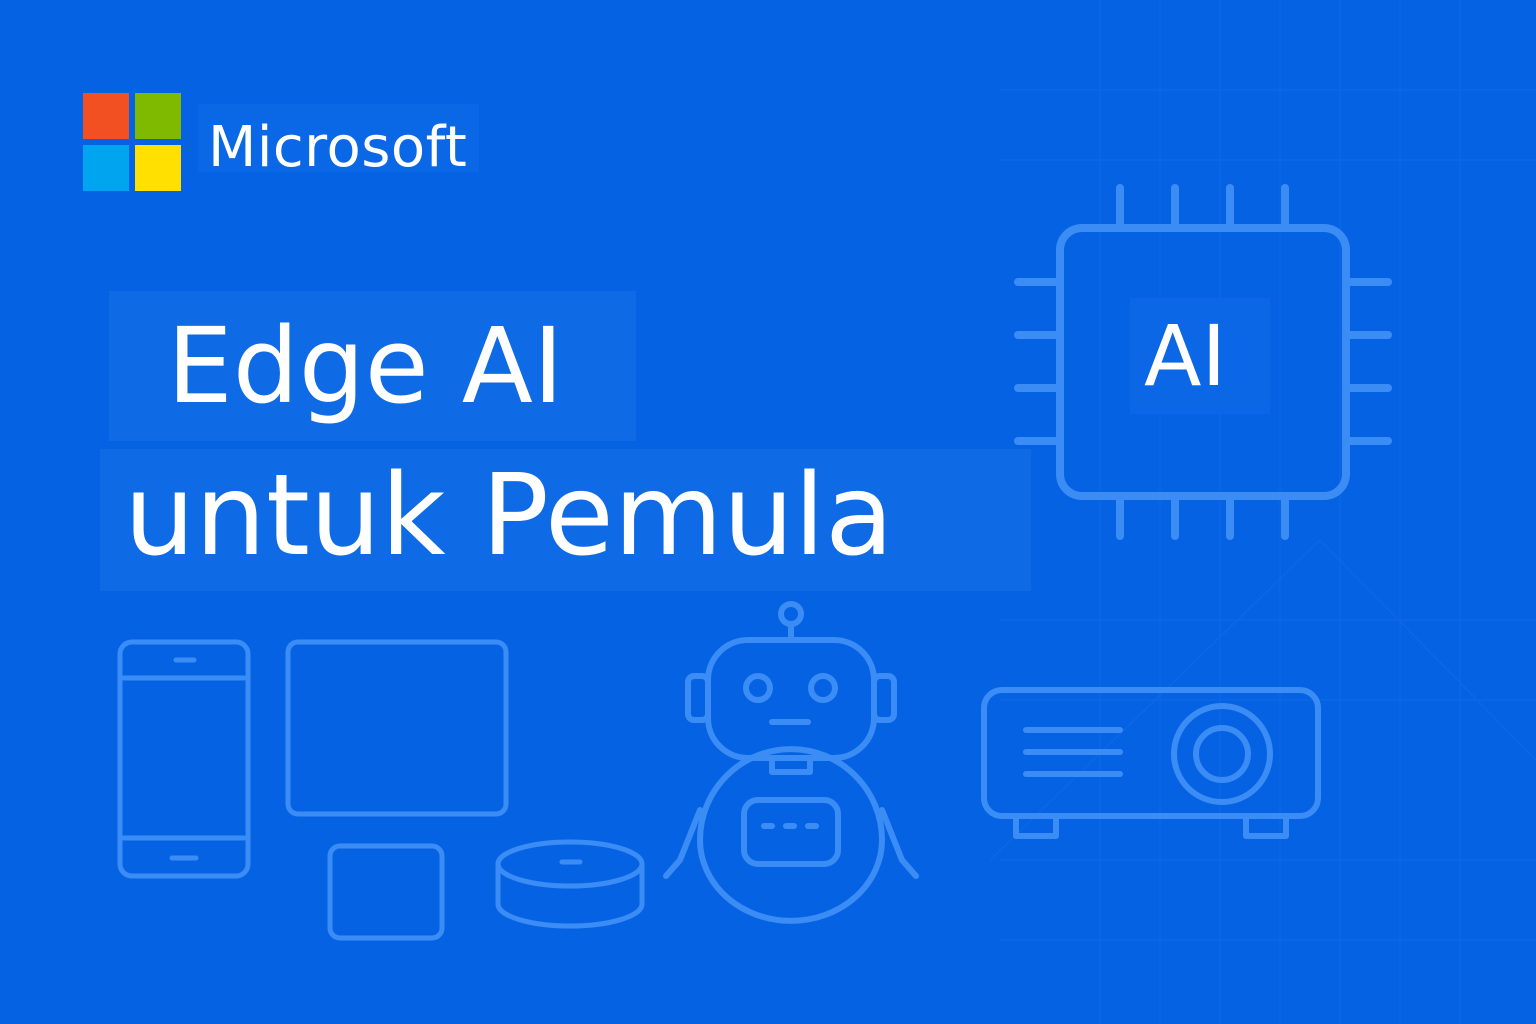  Describe the element at coordinates (1151, 763) in the screenshot. I see `projector-icon` at that location.